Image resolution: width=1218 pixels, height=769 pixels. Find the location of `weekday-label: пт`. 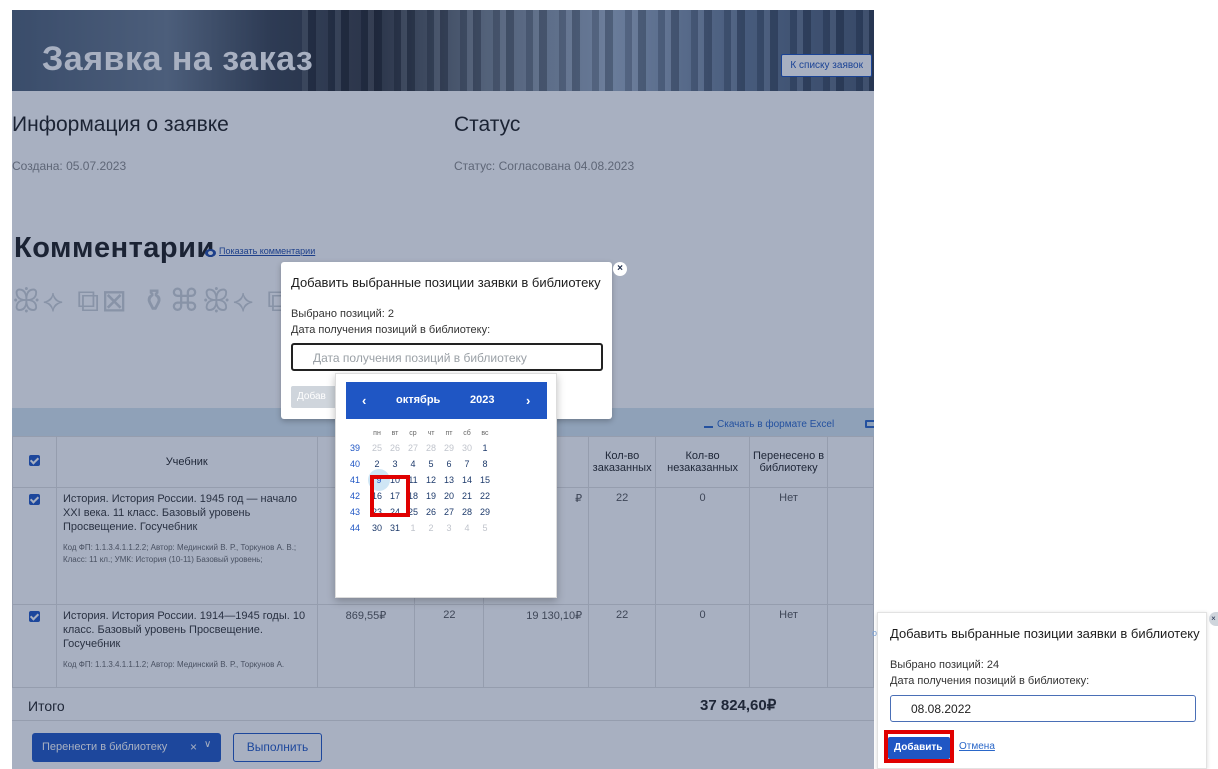

weekday-label: пт is located at coordinates (449, 433).